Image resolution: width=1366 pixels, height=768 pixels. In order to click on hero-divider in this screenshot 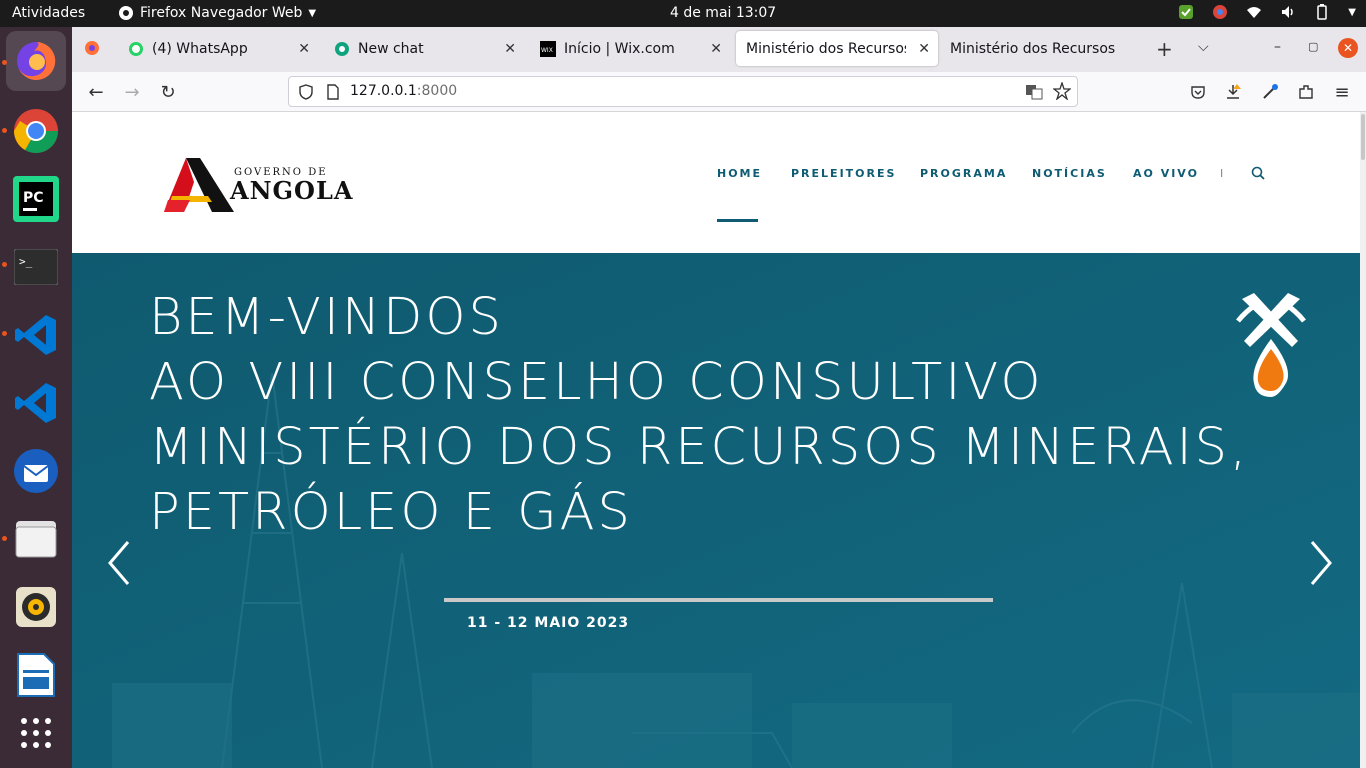, I will do `click(718, 600)`.